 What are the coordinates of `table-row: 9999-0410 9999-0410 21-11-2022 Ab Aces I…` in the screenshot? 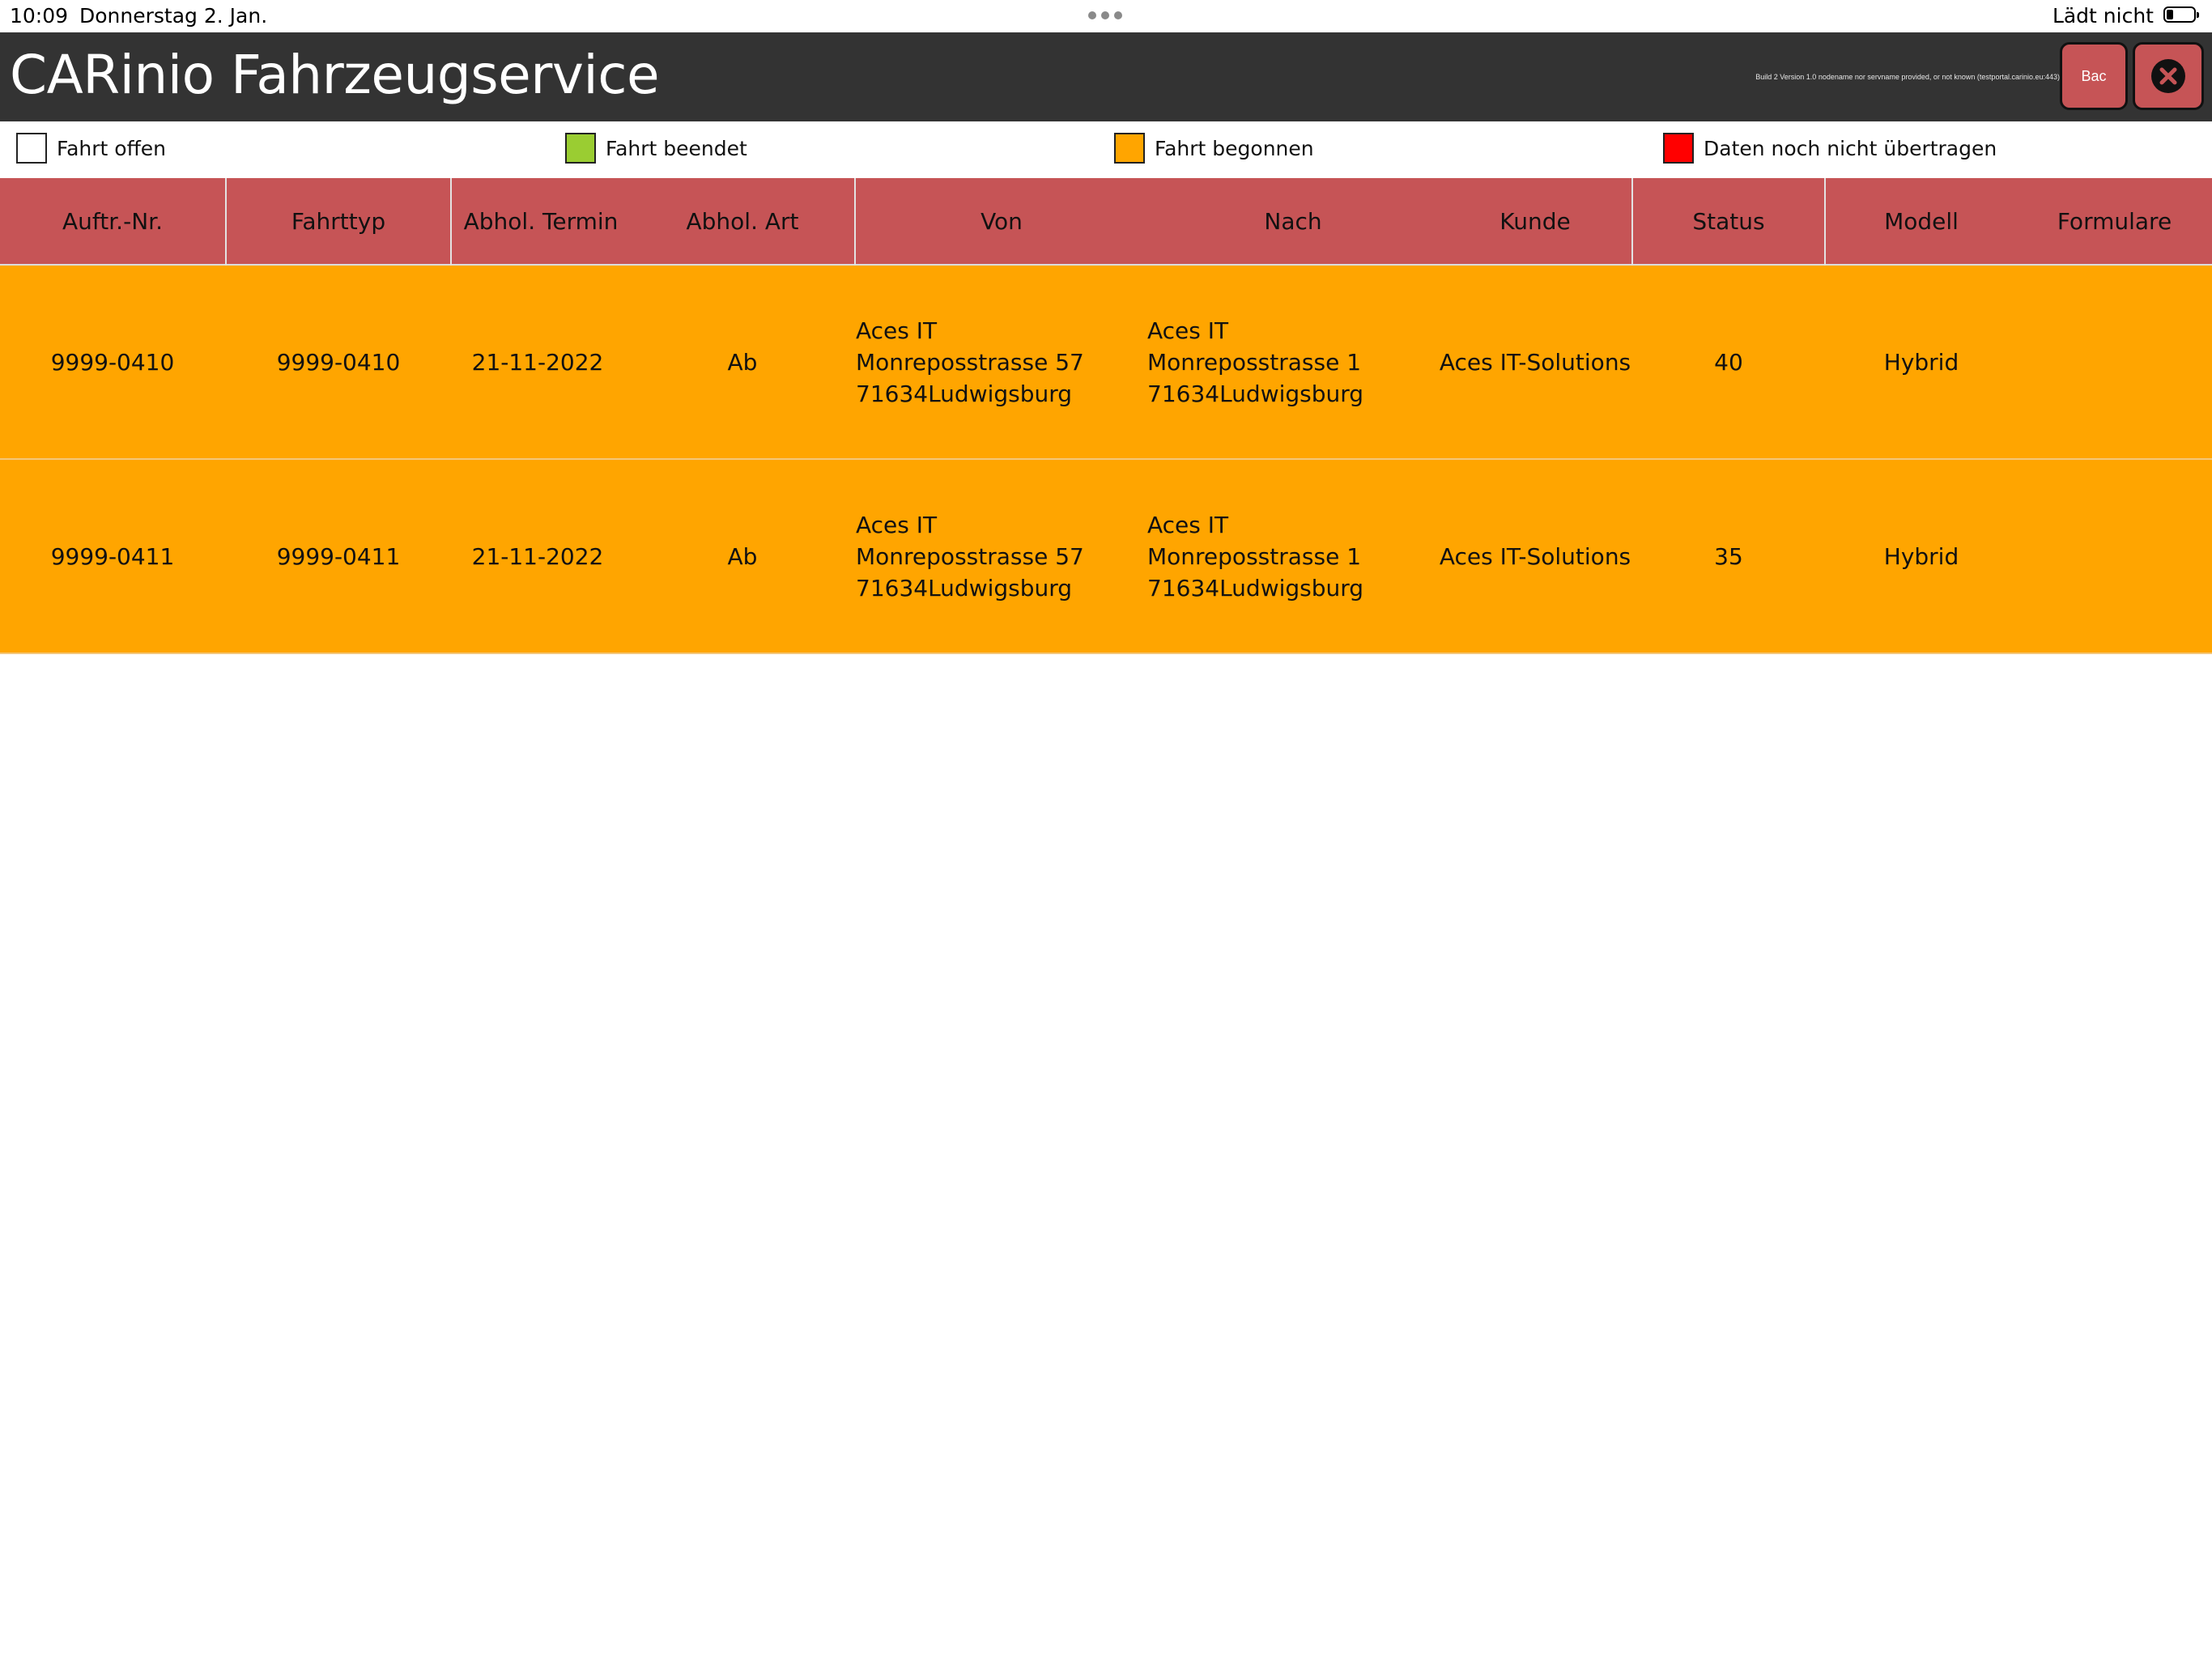 It's located at (1106, 363).